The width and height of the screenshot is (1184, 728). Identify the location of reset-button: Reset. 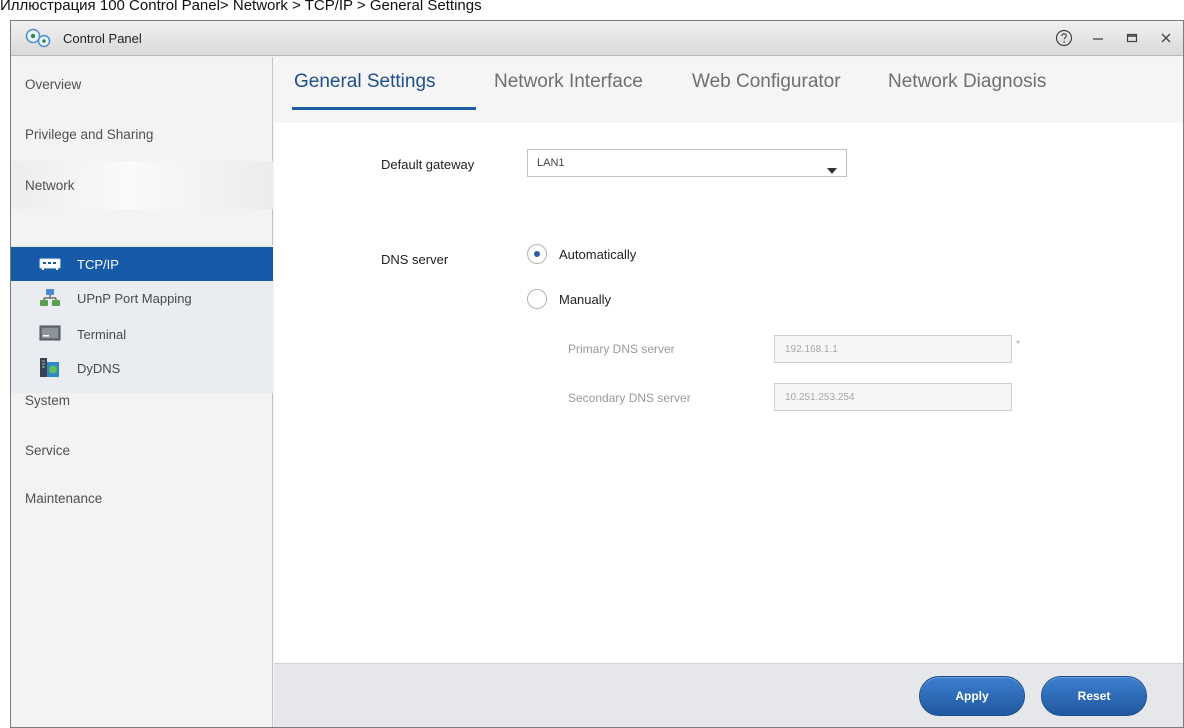
(1094, 696).